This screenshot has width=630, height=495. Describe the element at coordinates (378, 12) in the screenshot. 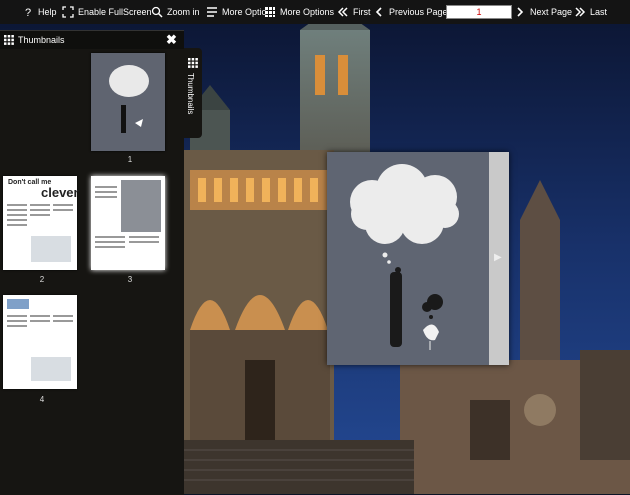

I see `previous-icon` at that location.